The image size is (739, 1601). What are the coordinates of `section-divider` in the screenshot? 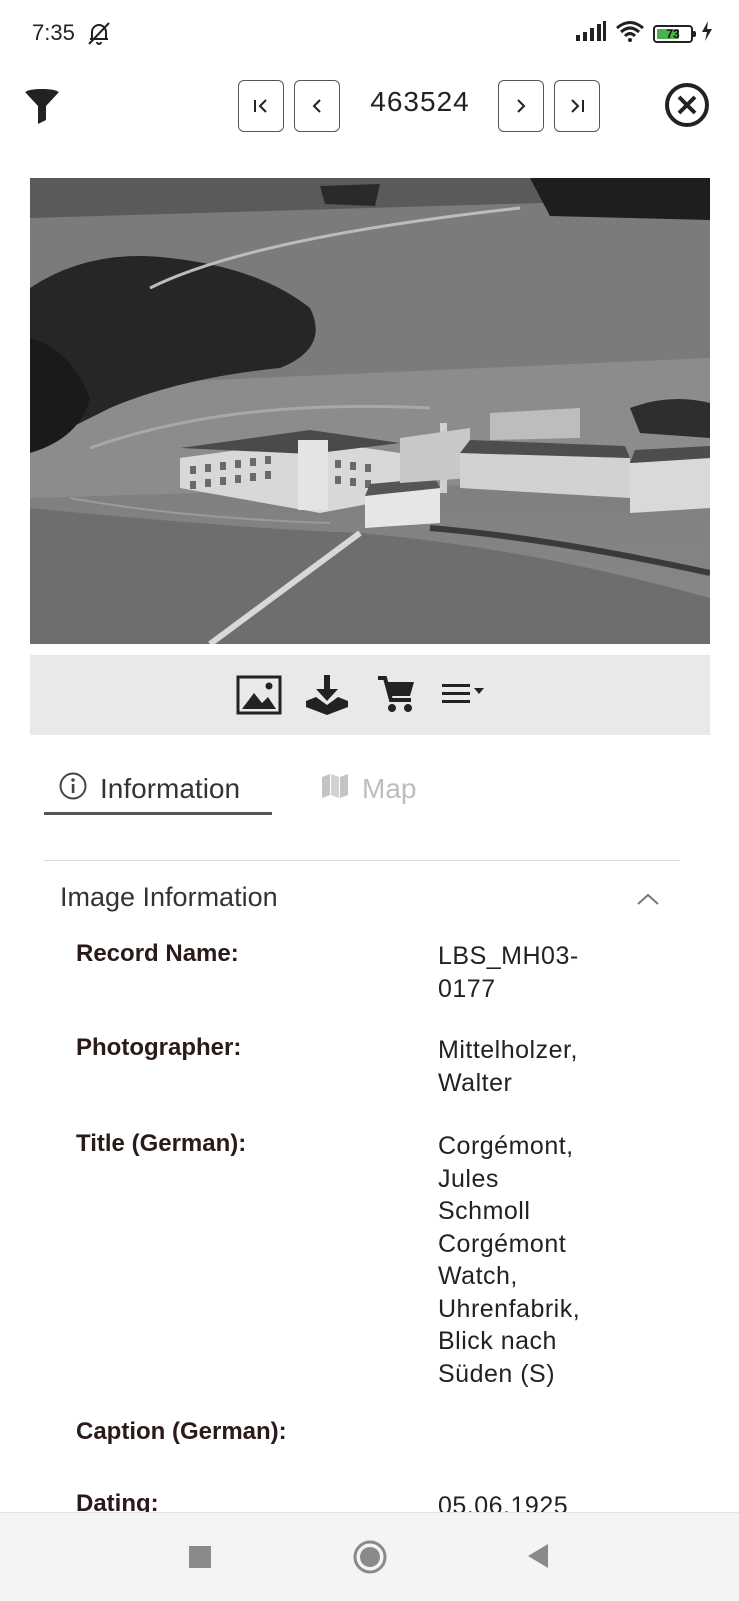 It's located at (362, 860).